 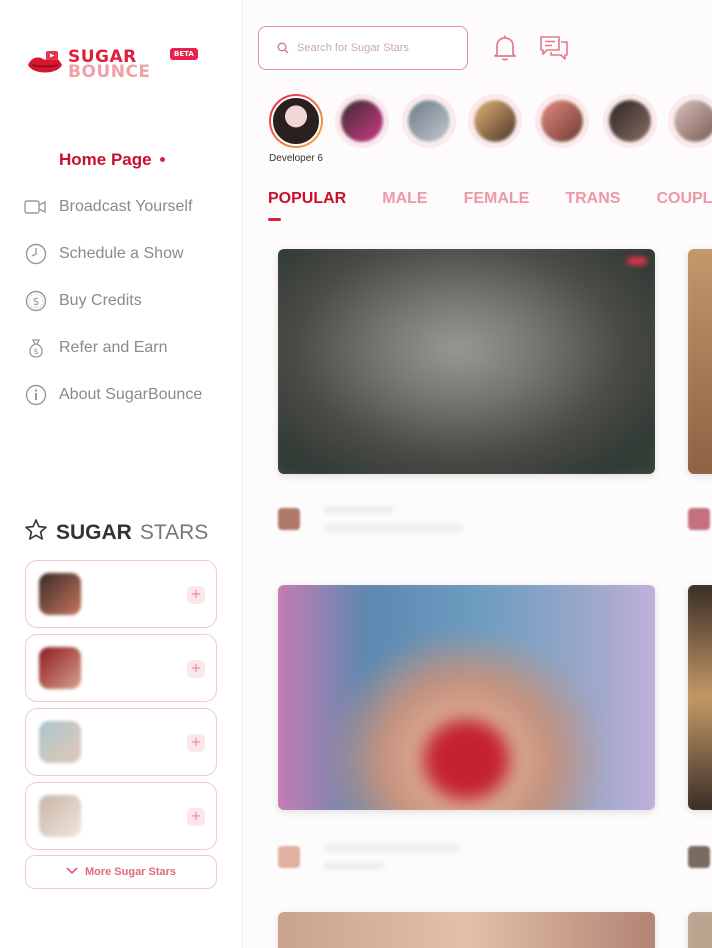 I want to click on nav-item-label: Refer and Earn, so click(x=113, y=347).